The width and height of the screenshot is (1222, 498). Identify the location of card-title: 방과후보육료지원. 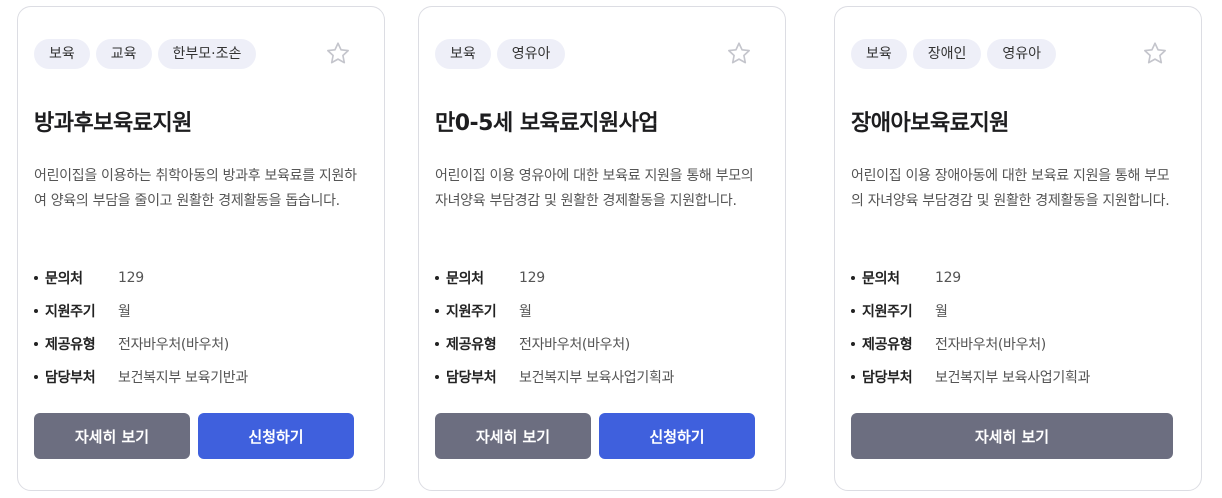
(113, 123).